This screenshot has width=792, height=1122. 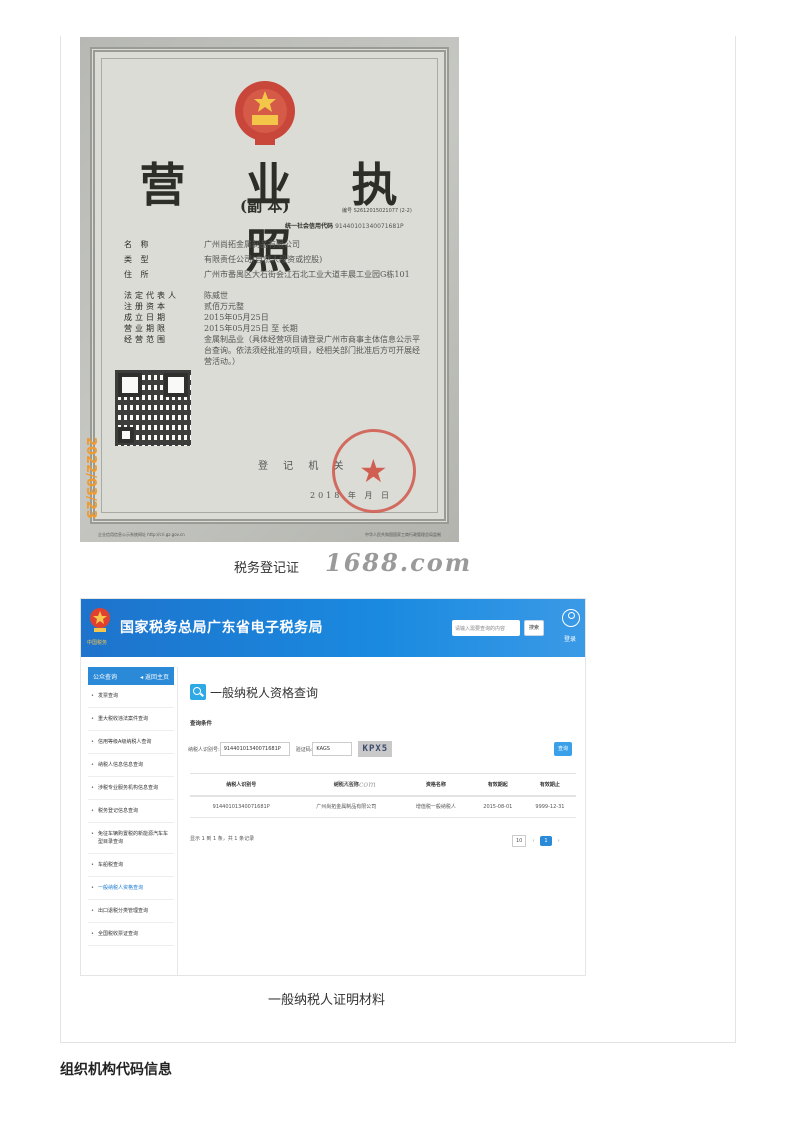 What do you see at coordinates (131, 742) in the screenshot?
I see `sidebar-item: 信用等级A级纳税人查询` at bounding box center [131, 742].